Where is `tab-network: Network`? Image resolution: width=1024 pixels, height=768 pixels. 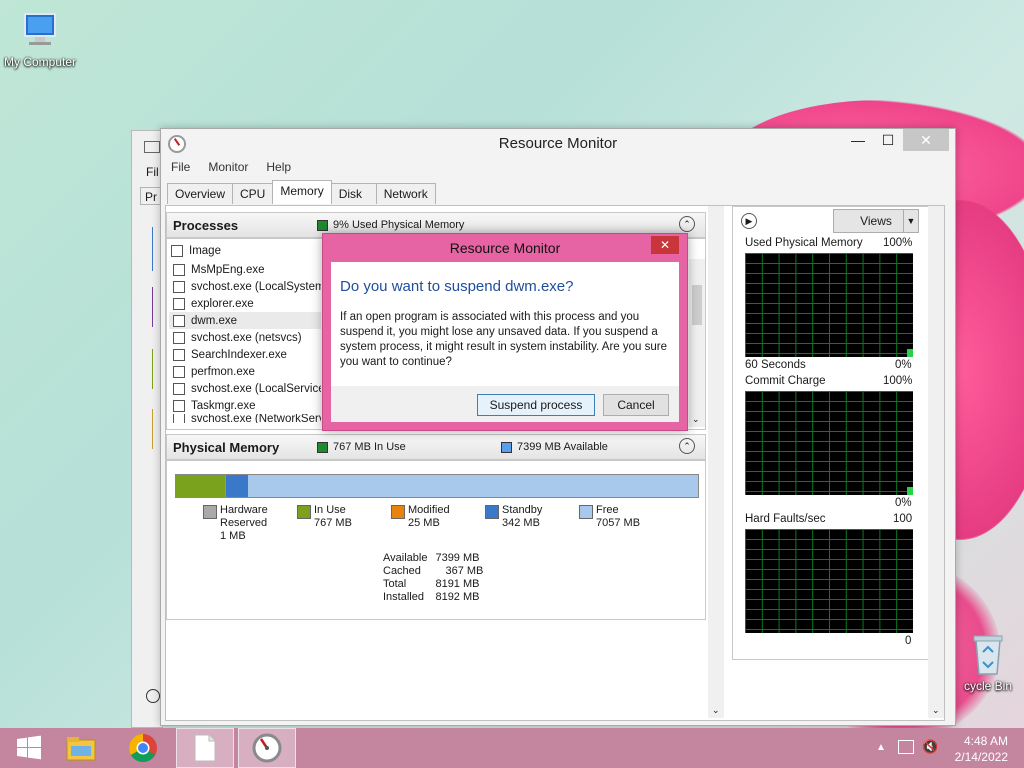
tab-network: Network is located at coordinates (405, 193).